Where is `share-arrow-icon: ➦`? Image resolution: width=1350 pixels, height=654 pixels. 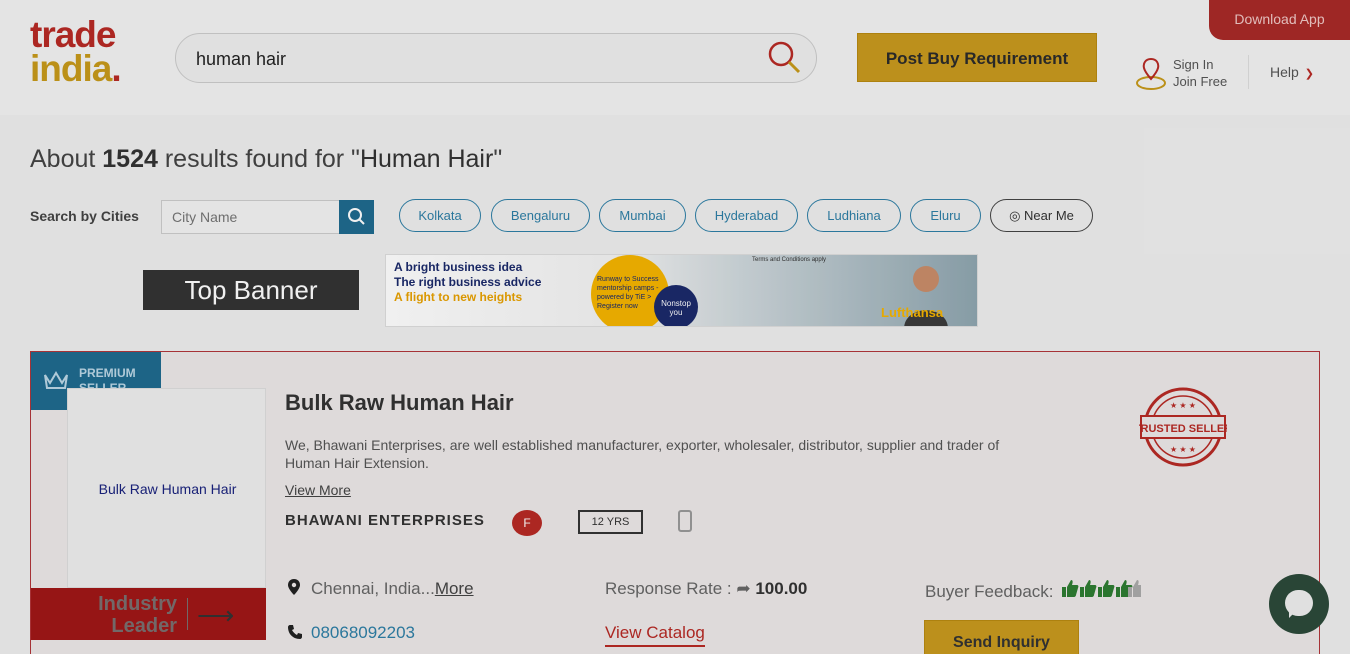
share-arrow-icon: ➦ is located at coordinates (743, 588).